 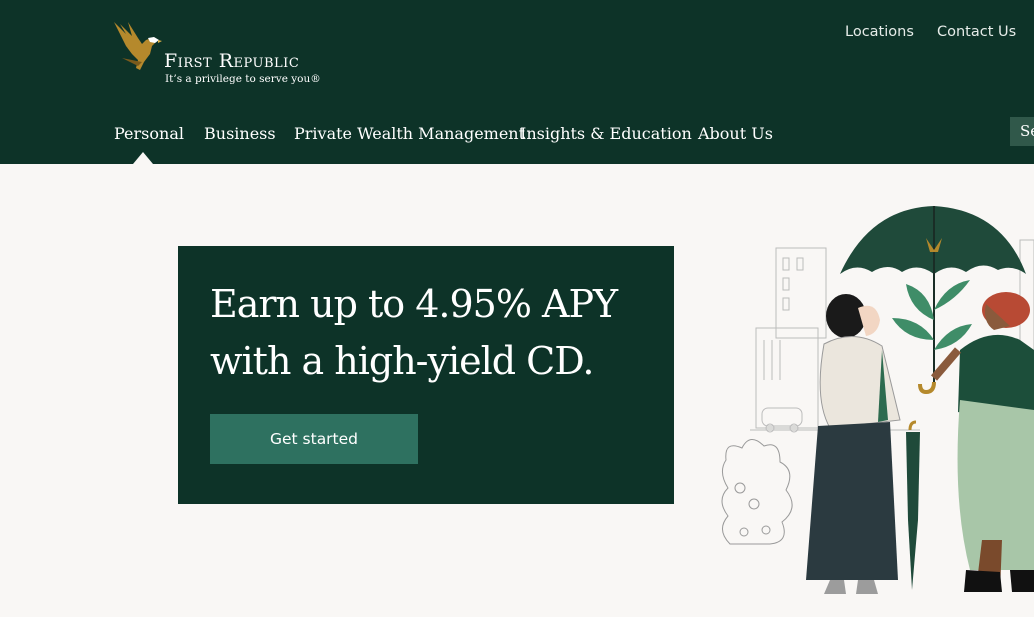 I want to click on brand-tagline: It’s a privilege to serve you®, so click(x=243, y=79).